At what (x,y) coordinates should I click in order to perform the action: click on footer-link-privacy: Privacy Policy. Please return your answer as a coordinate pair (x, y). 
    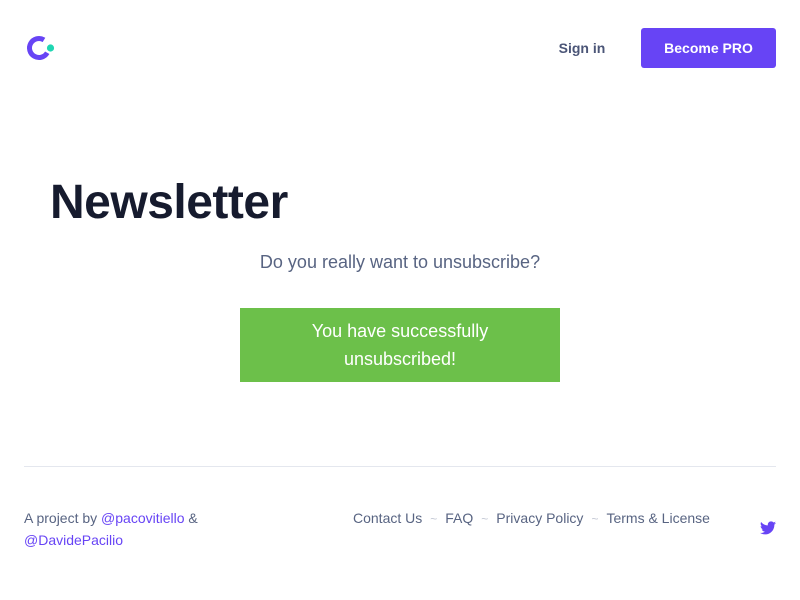
    Looking at the image, I should click on (539, 518).